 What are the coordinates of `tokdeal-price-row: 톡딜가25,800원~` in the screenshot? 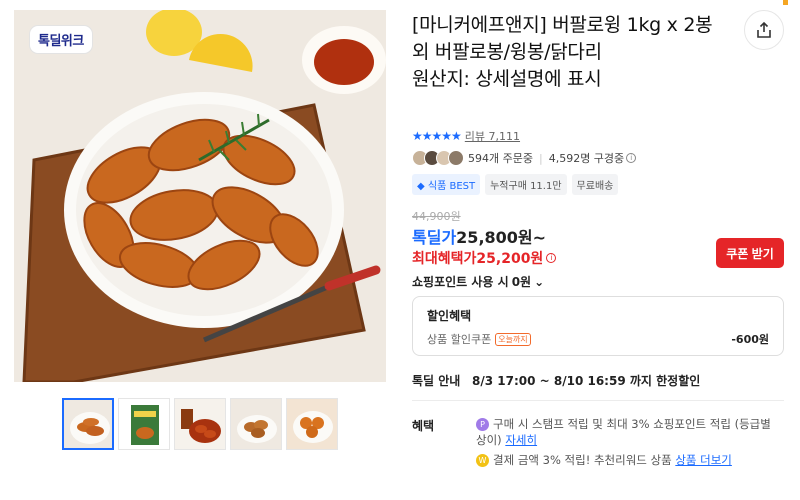 It's located at (479, 236).